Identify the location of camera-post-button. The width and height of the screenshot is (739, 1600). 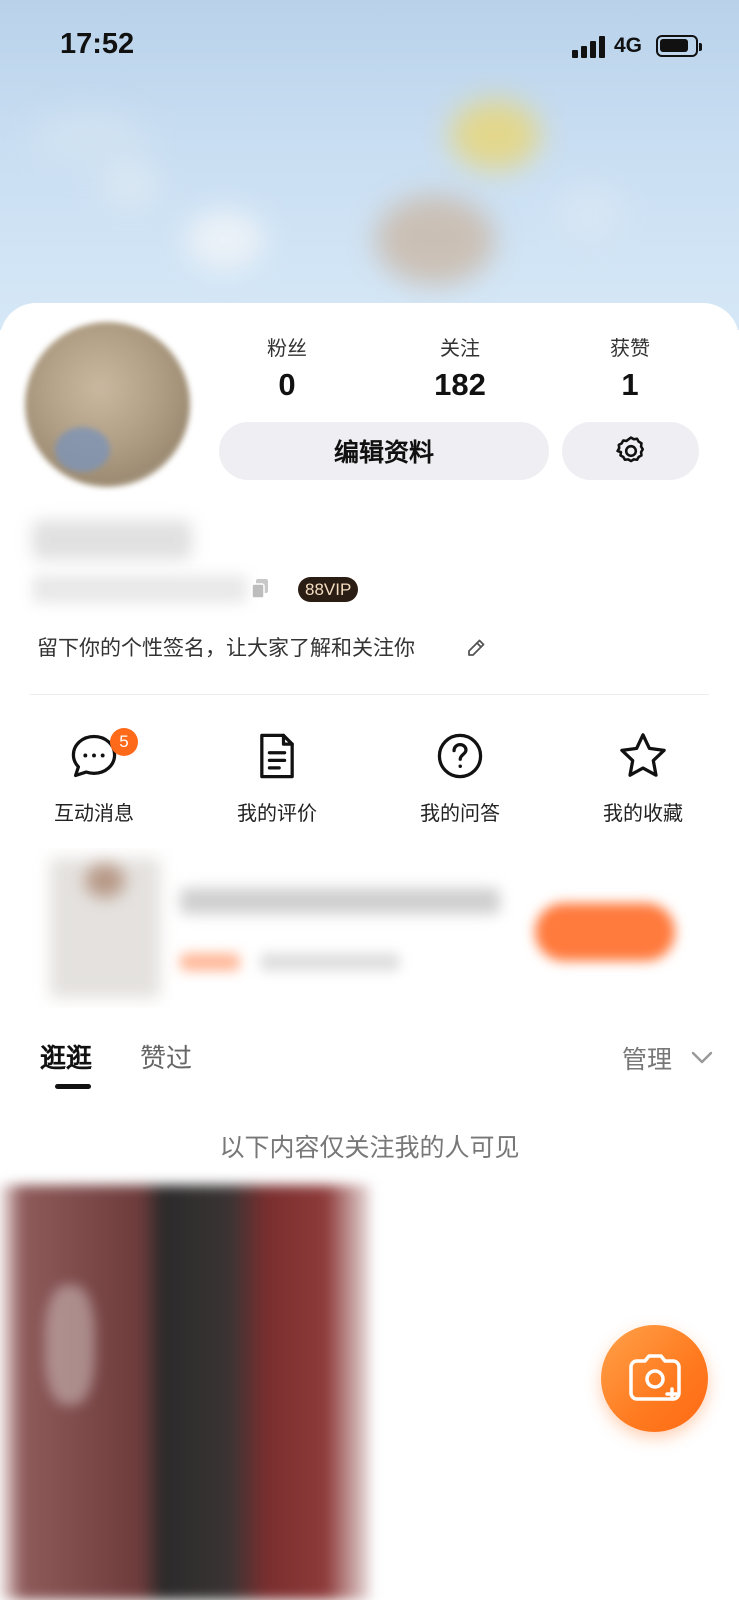
(654, 1378).